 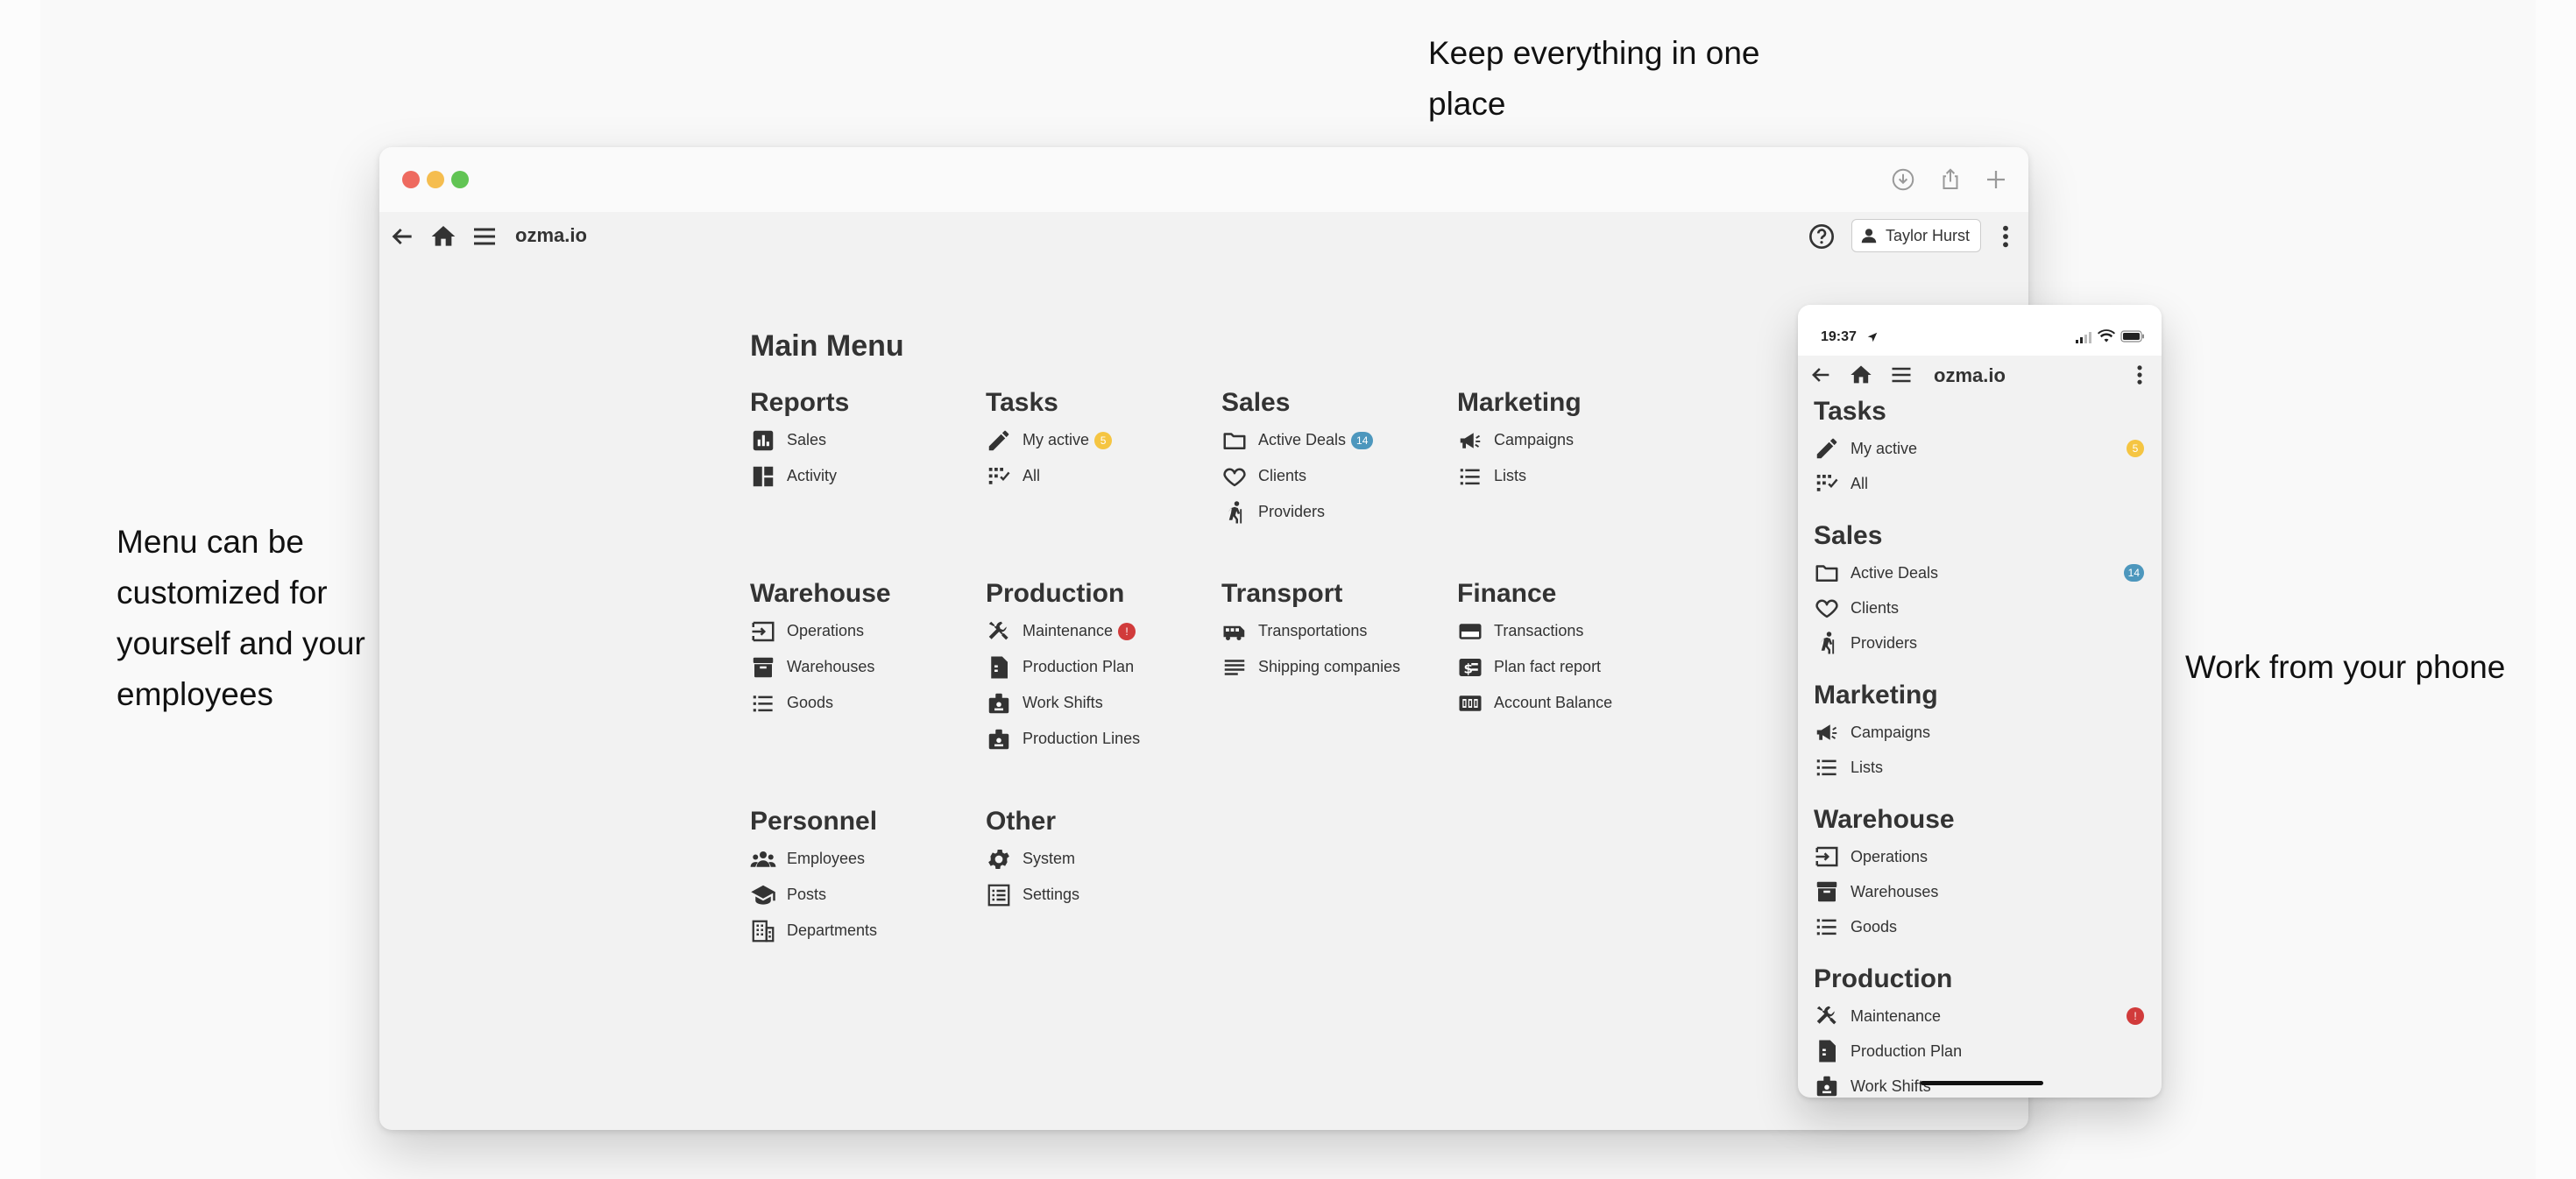 I want to click on minimize-window-button, so click(x=435, y=180).